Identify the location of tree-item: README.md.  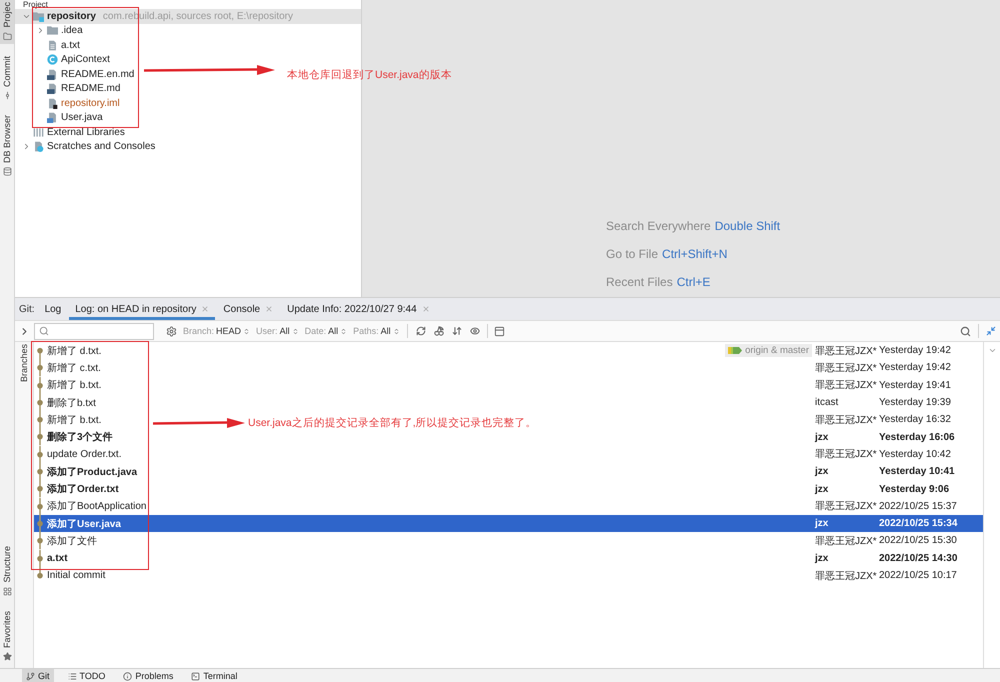
(69, 89).